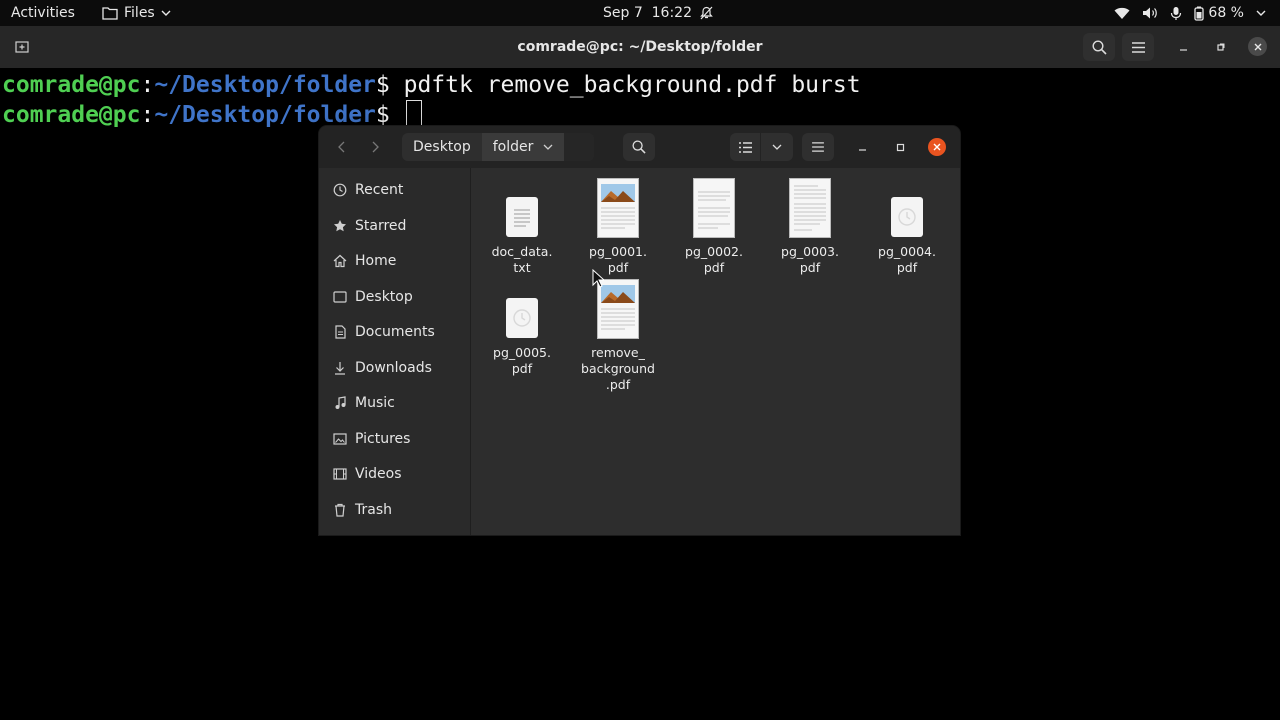 This screenshot has height=720, width=1280. What do you see at coordinates (337, 438) in the screenshot?
I see `pictures-icon` at bounding box center [337, 438].